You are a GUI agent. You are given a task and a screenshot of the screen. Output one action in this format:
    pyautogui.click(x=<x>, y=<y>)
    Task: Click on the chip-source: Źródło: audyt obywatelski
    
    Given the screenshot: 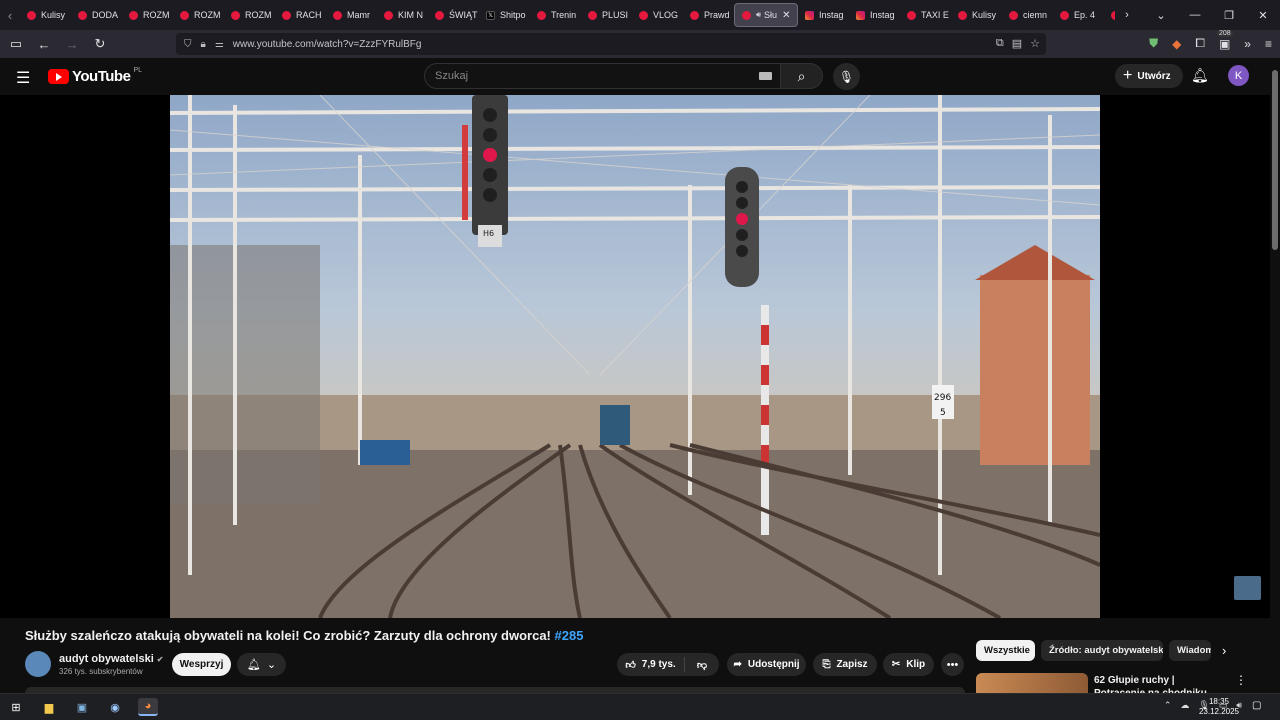 What is the action you would take?
    pyautogui.click(x=1102, y=650)
    